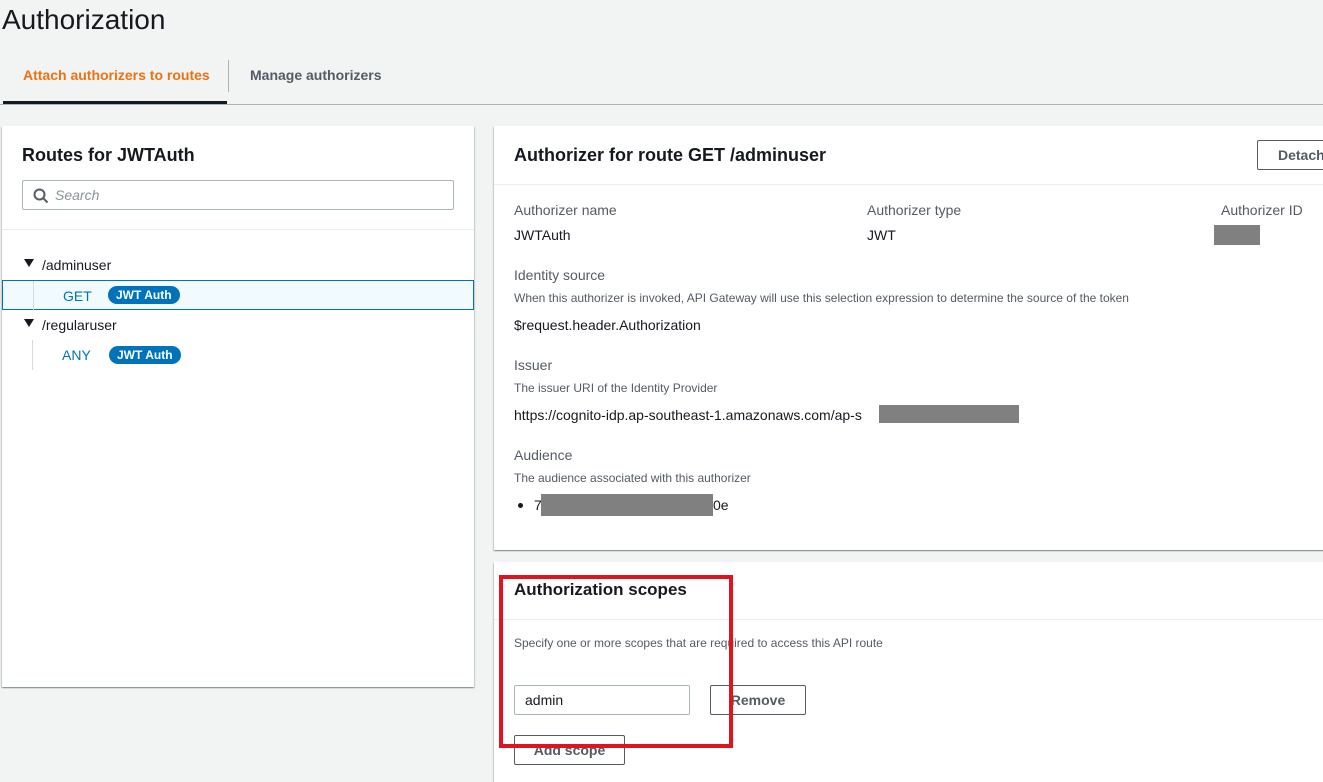  I want to click on scopes-panel-title: Authorization scopes, so click(600, 589).